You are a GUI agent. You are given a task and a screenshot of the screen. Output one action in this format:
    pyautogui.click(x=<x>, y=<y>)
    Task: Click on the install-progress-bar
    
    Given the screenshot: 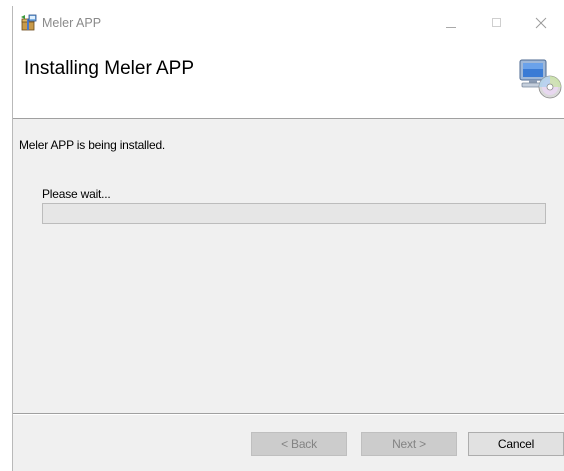 What is the action you would take?
    pyautogui.click(x=294, y=213)
    